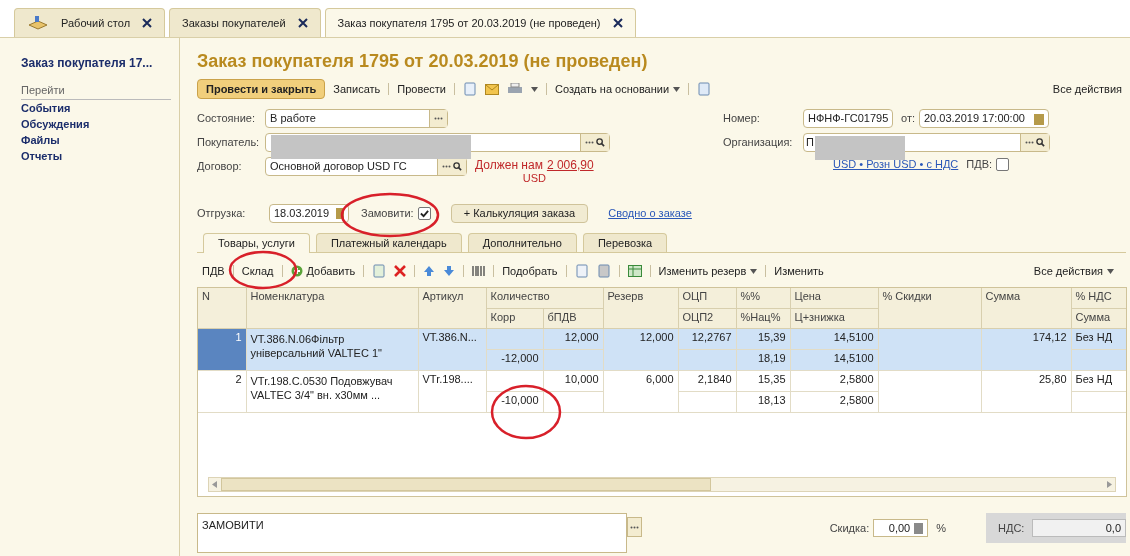 This screenshot has height=556, width=1130. What do you see at coordinates (323, 271) in the screenshot?
I see `add-button: Добавить` at bounding box center [323, 271].